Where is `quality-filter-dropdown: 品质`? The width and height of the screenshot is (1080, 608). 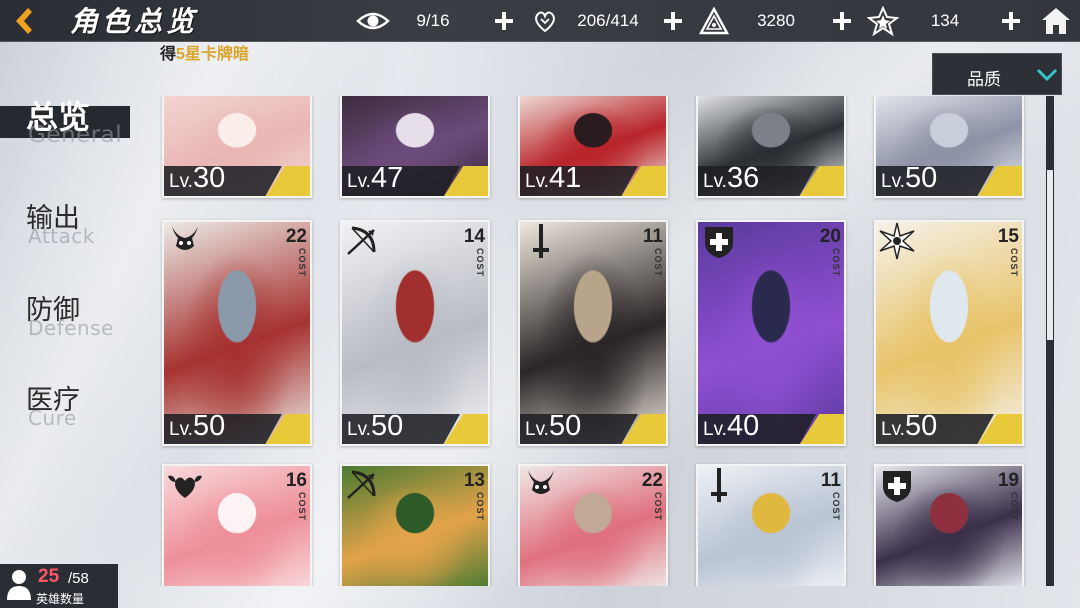
quality-filter-dropdown: 品质 is located at coordinates (997, 74).